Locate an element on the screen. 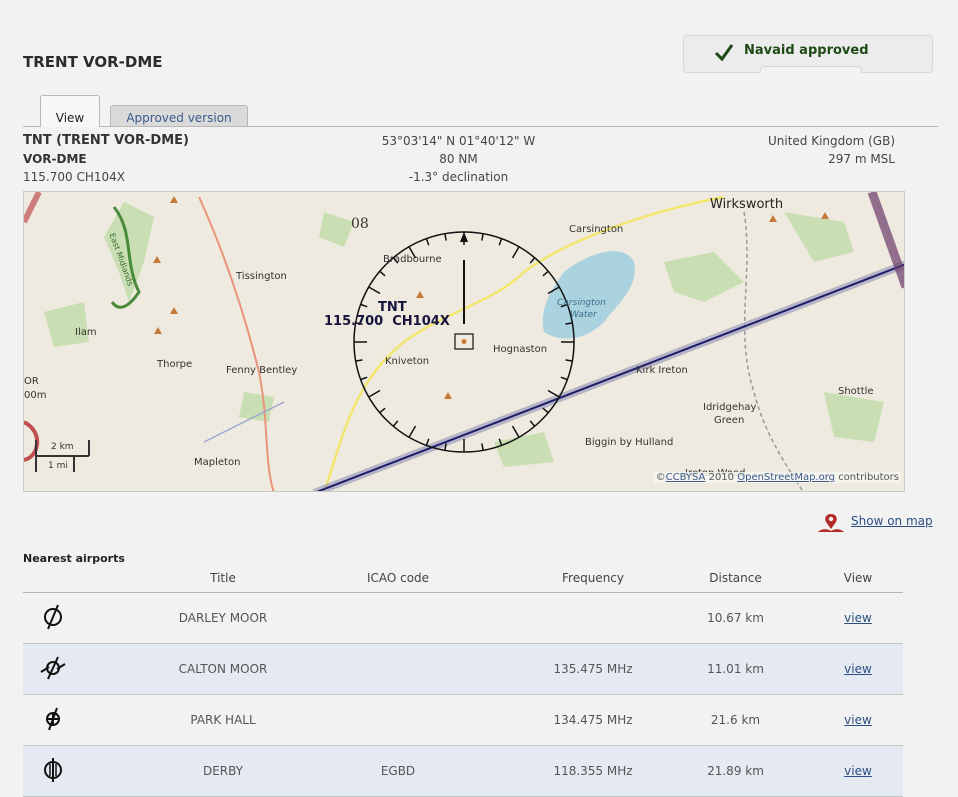  airport-frequency: 135.475 MHz is located at coordinates (593, 669).